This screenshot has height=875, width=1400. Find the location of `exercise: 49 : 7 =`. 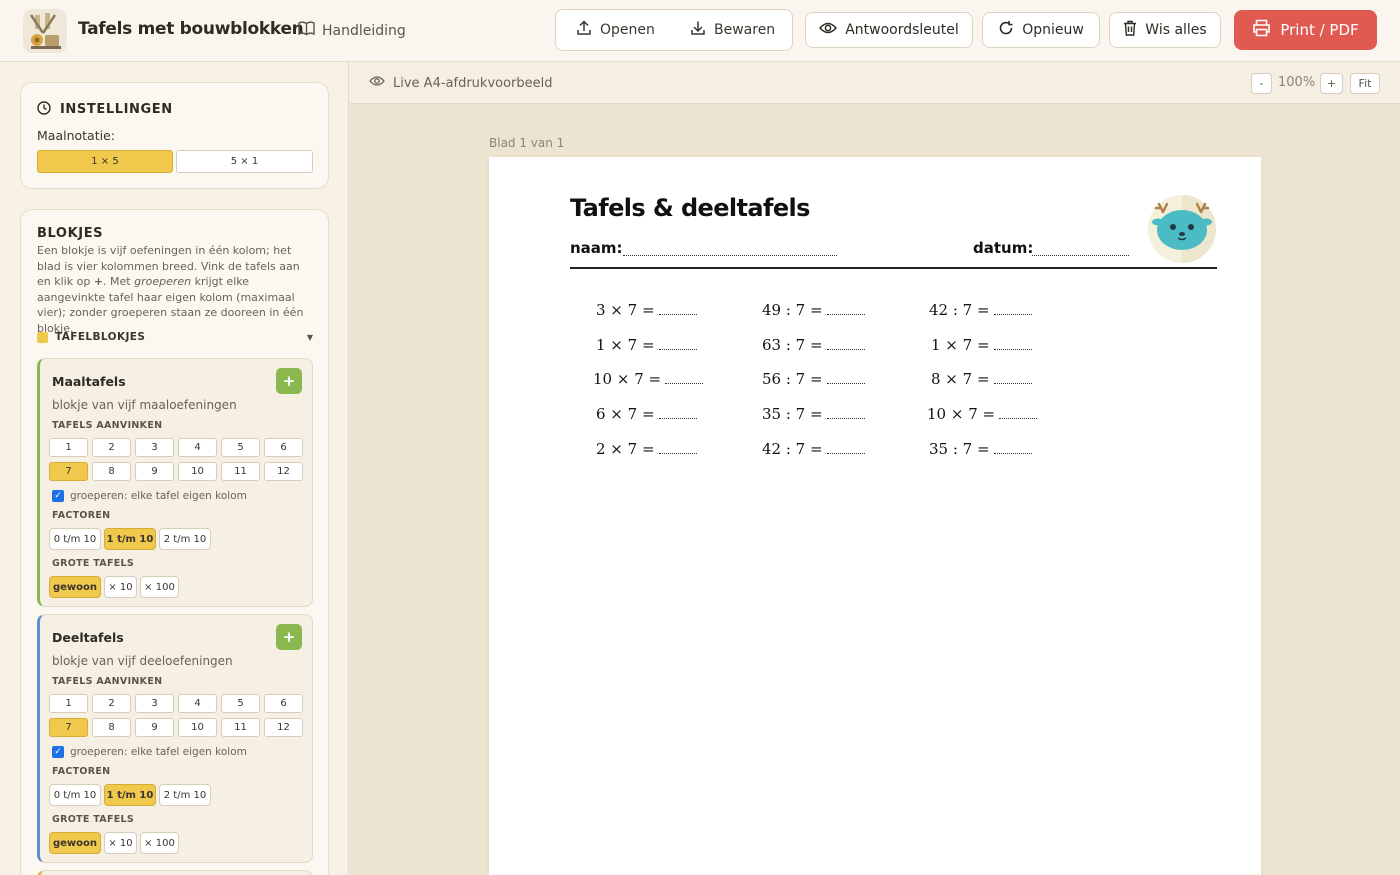

exercise: 49 : 7 = is located at coordinates (813, 310).